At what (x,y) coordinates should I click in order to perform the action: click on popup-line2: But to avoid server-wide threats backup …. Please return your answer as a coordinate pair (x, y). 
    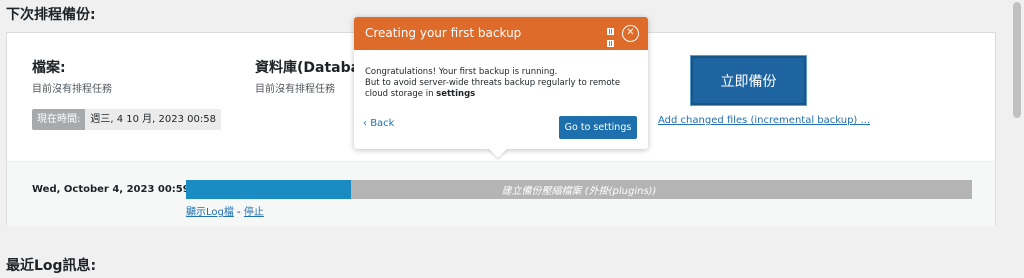
    Looking at the image, I should click on (493, 88).